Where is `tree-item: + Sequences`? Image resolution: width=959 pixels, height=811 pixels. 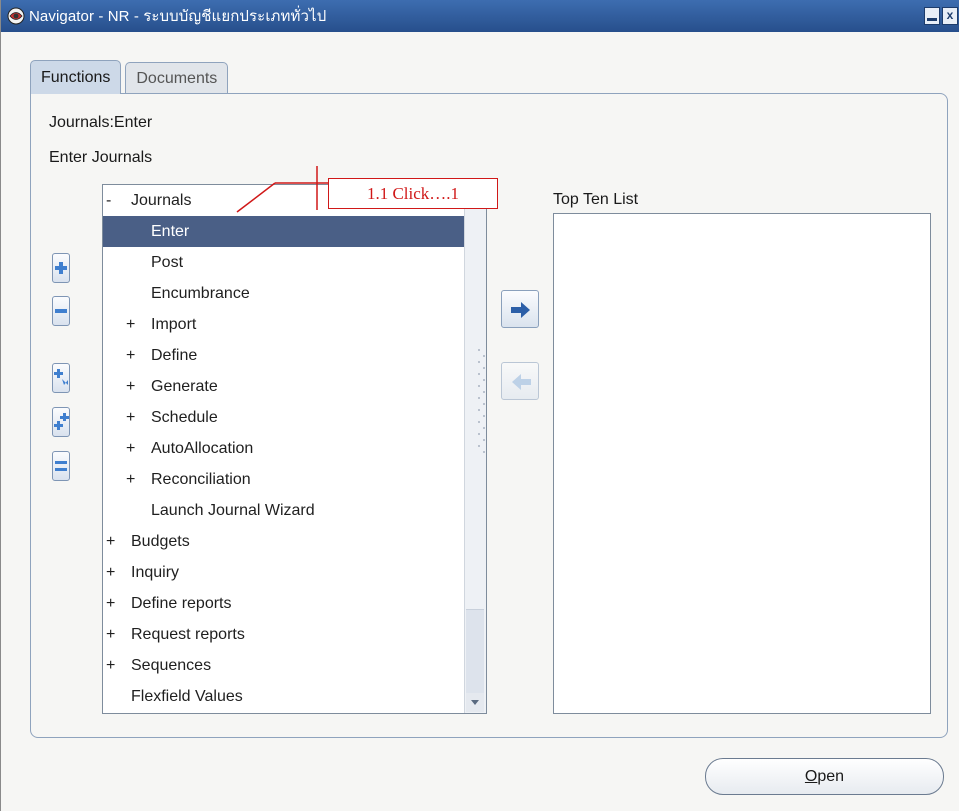 tree-item: + Sequences is located at coordinates (284, 665).